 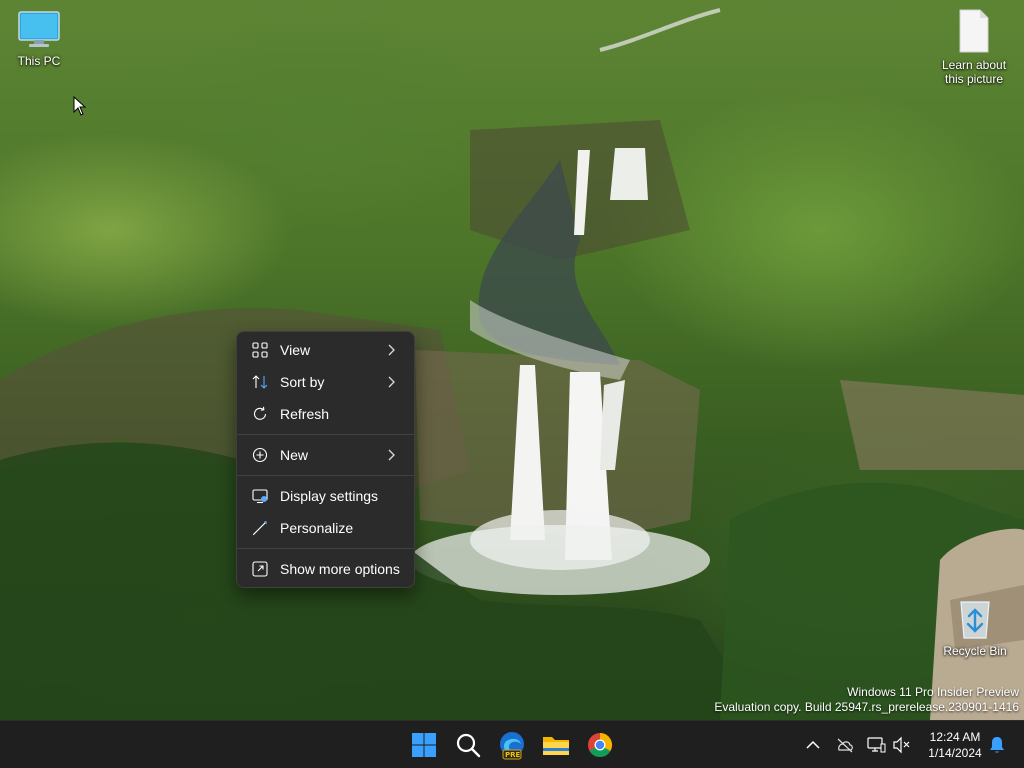 I want to click on mouse-cursor-icon, so click(x=80, y=106).